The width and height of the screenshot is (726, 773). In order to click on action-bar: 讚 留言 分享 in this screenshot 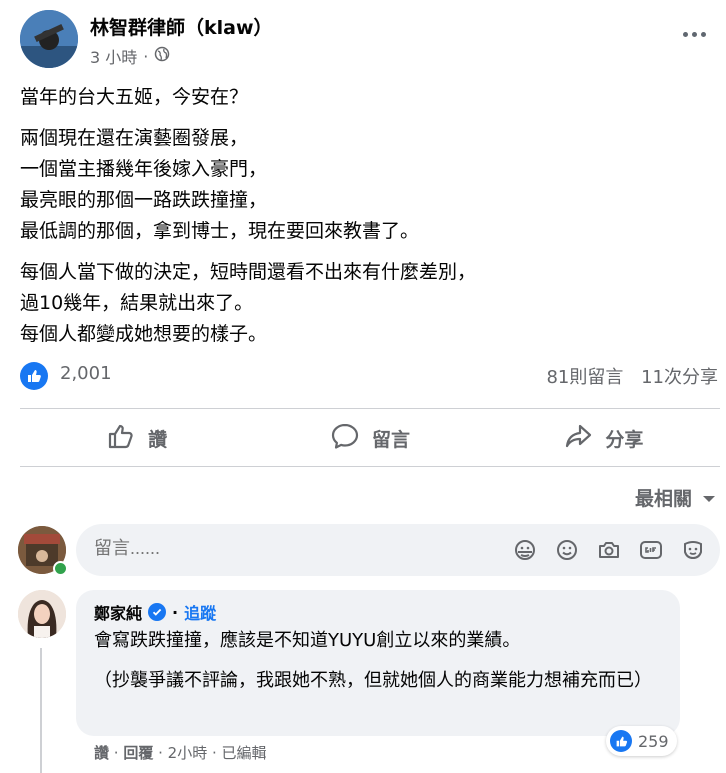, I will do `click(370, 438)`.